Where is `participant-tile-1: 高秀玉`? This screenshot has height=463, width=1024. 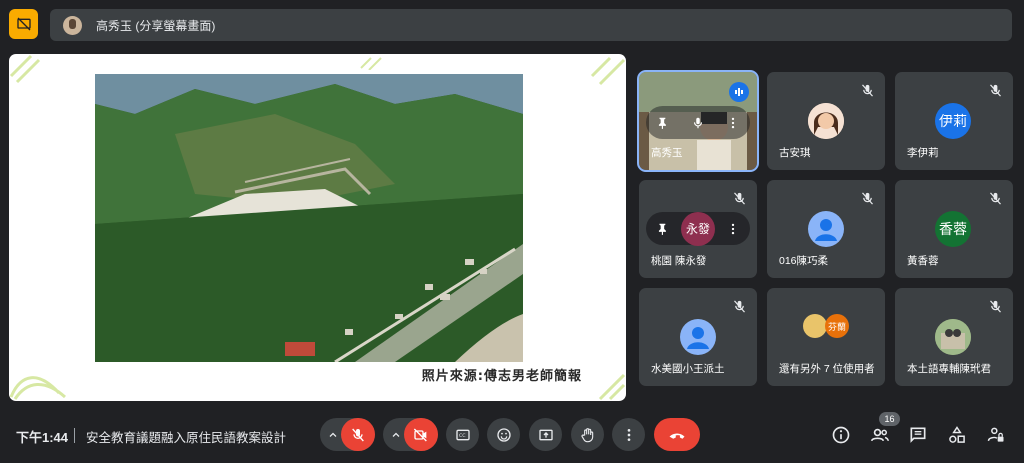 participant-tile-1: 高秀玉 is located at coordinates (698, 121).